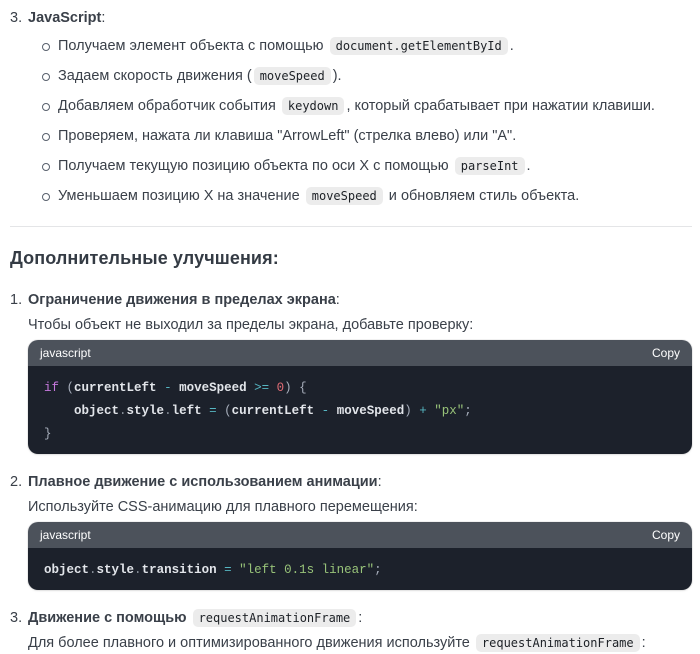  I want to click on section-heading: Дополнительные улучшения:, so click(144, 258).